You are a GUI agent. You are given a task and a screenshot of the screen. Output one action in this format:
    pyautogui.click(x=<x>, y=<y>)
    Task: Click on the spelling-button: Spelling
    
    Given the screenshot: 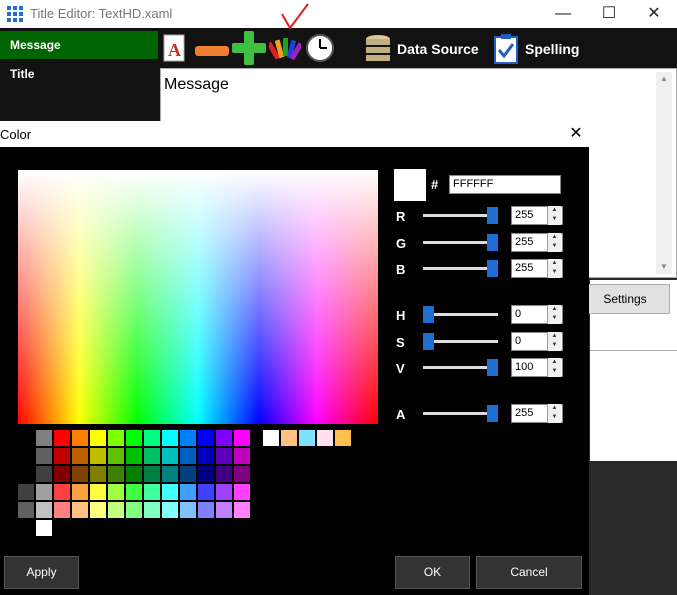 What is the action you would take?
    pyautogui.click(x=552, y=49)
    